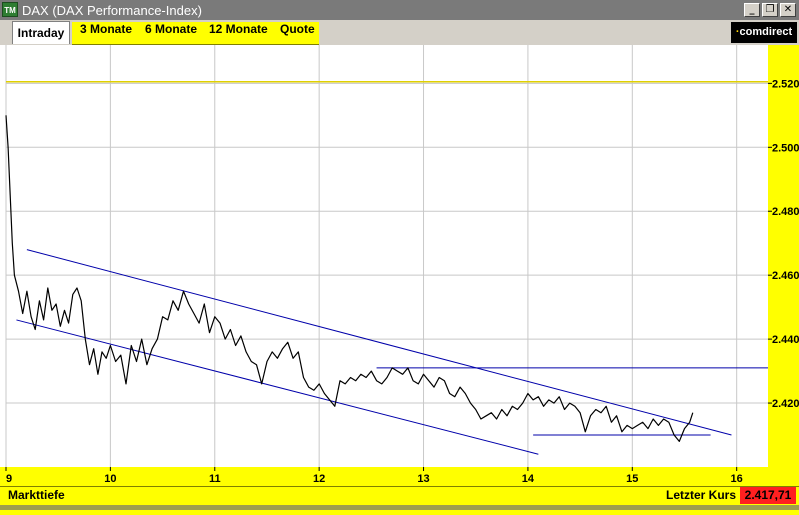 The image size is (799, 515). Describe the element at coordinates (112, 10) in the screenshot. I see `window-title: DAX (DAX Performance-Index)` at that location.